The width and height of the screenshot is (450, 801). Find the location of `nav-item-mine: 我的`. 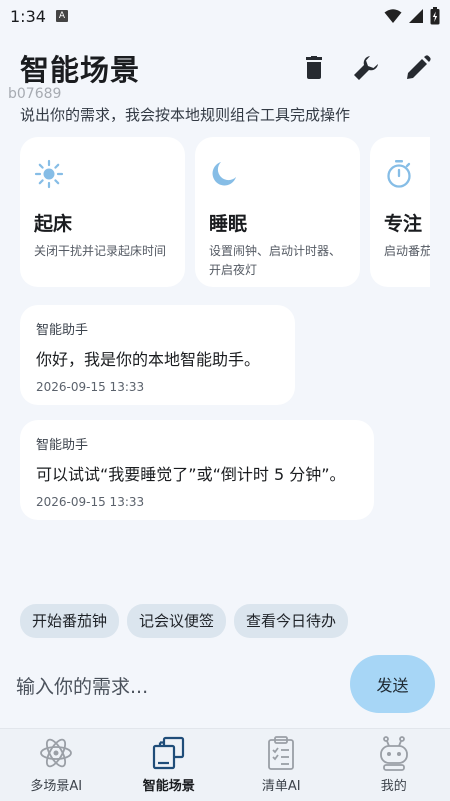

nav-item-mine: 我的 is located at coordinates (394, 765).